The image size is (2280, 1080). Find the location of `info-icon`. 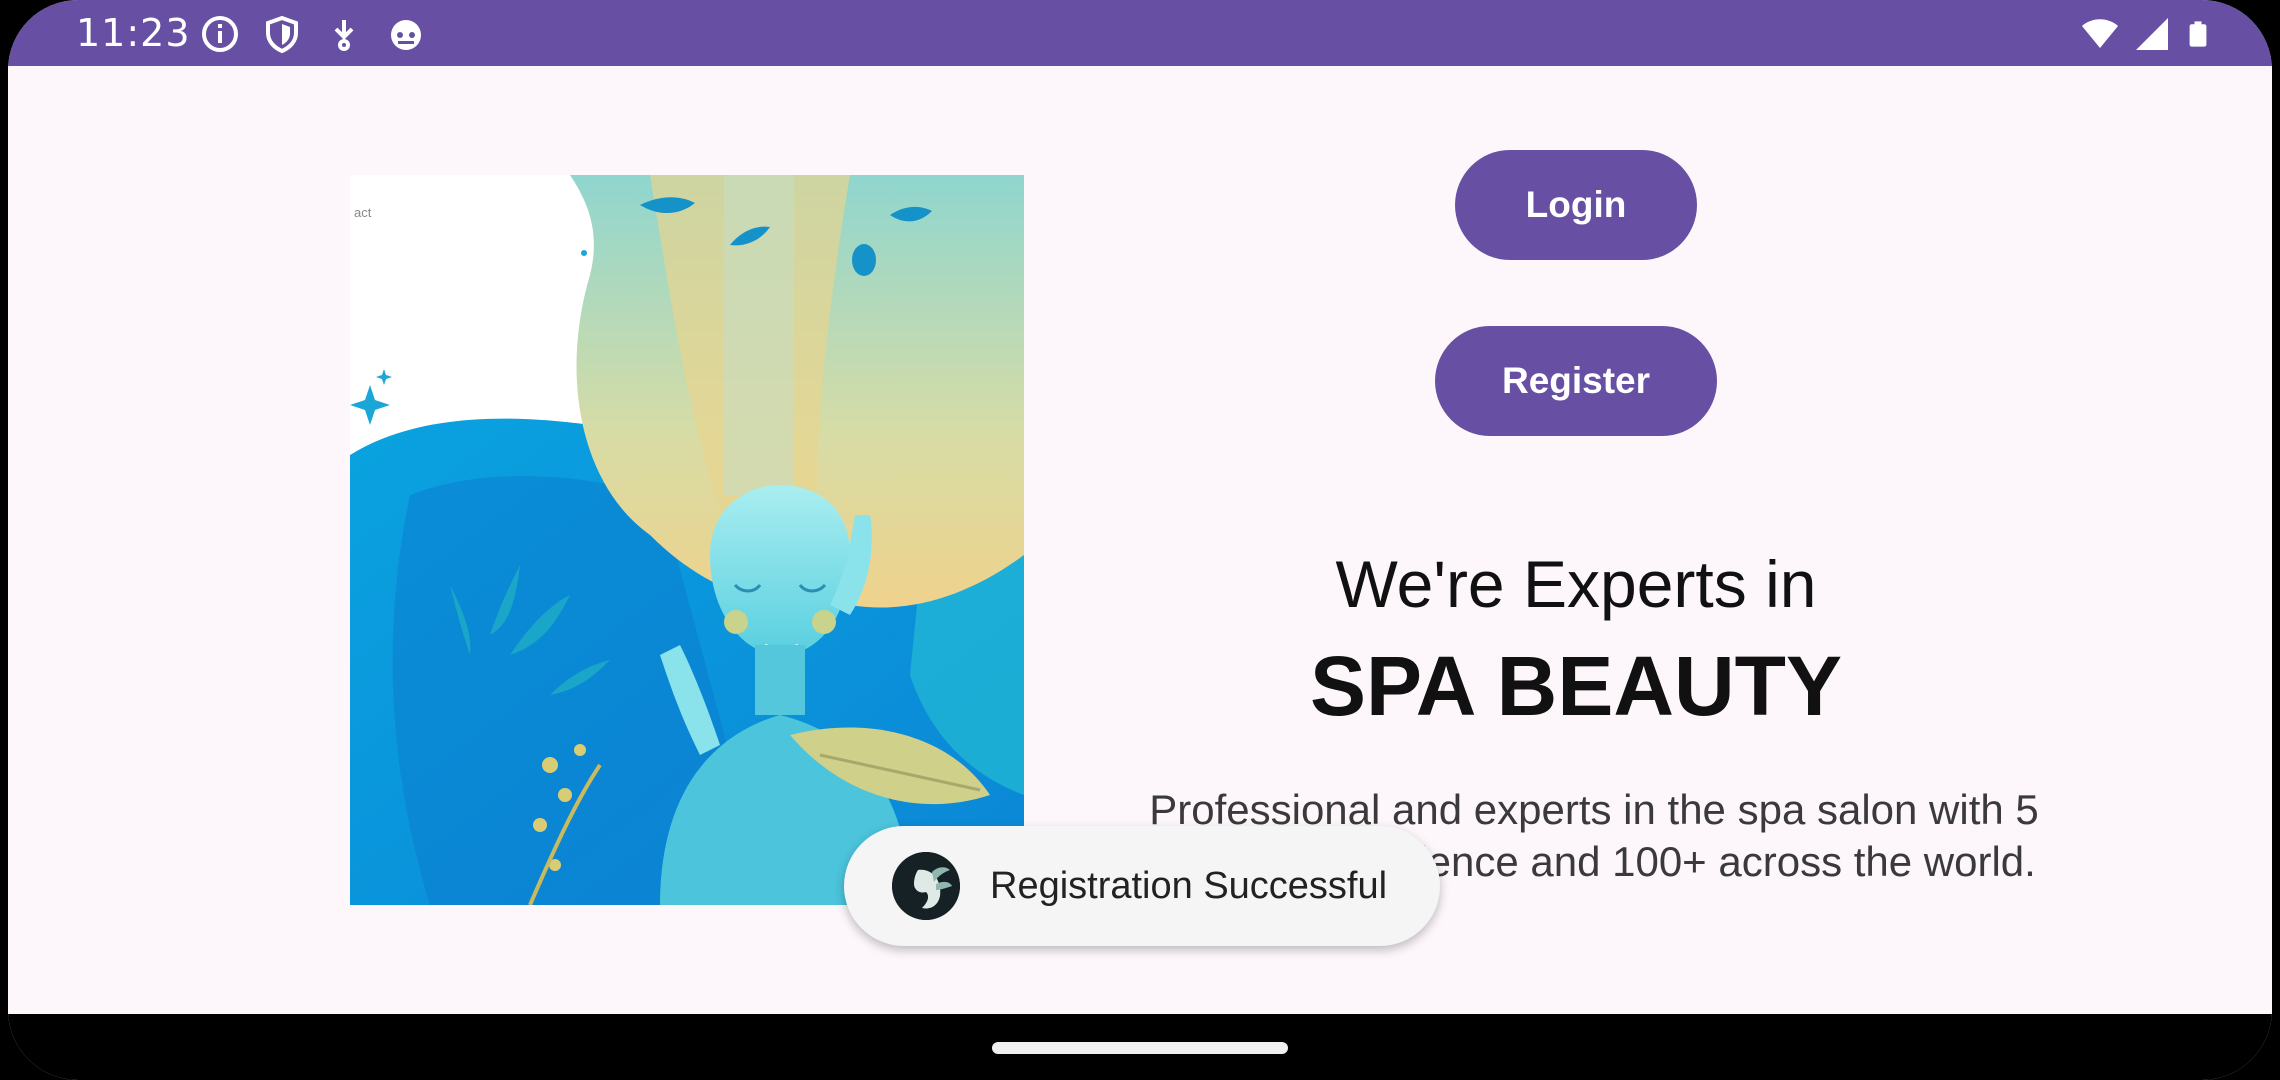

info-icon is located at coordinates (220, 34).